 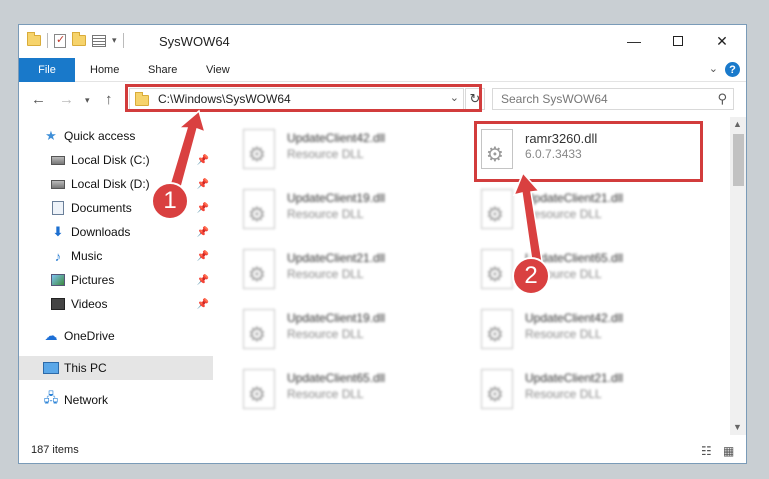 I want to click on properties-icon, so click(x=99, y=40).